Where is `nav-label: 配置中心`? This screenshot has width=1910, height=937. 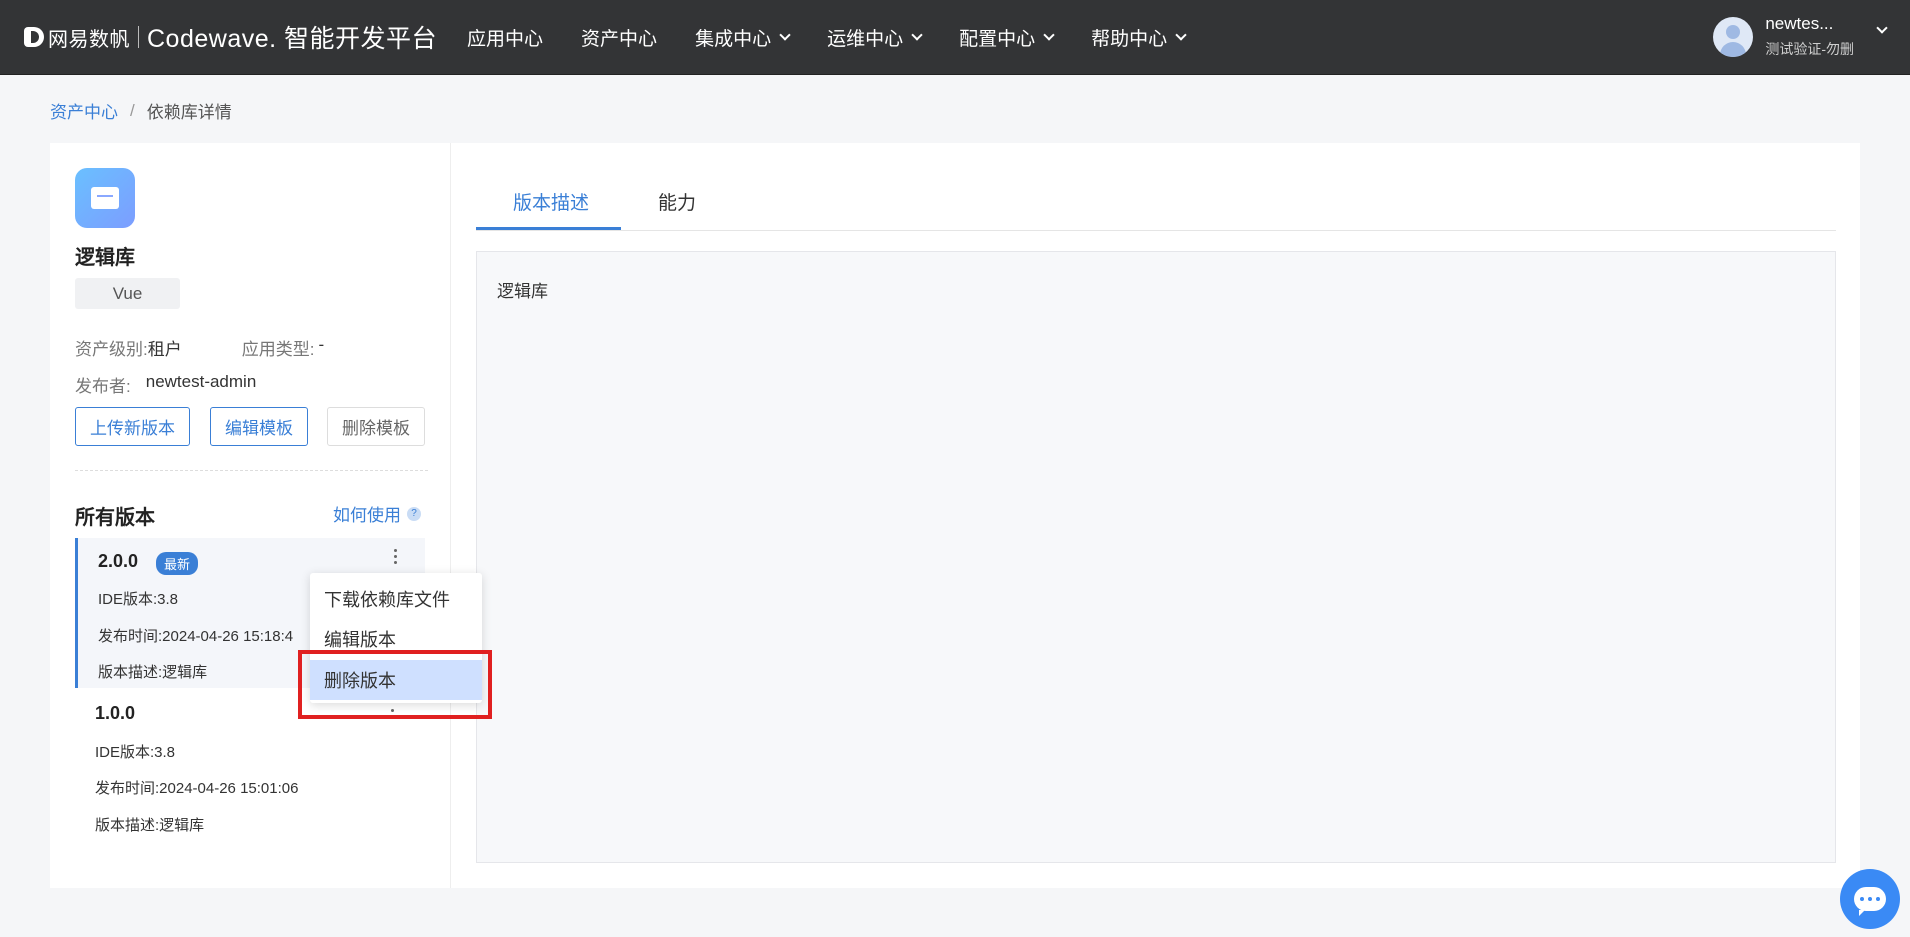
nav-label: 配置中心 is located at coordinates (997, 39).